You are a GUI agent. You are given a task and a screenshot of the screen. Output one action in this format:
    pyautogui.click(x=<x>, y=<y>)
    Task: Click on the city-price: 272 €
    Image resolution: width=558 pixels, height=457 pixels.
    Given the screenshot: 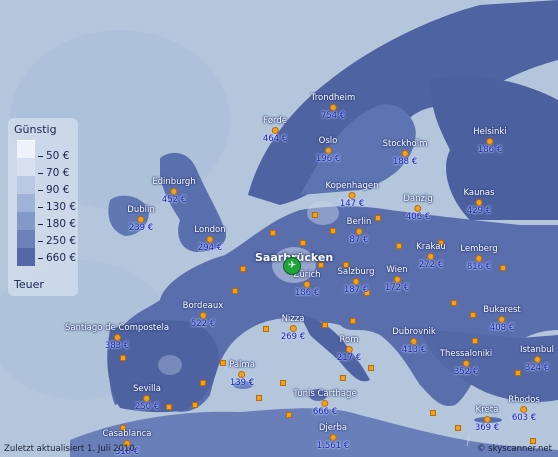 What is the action you would take?
    pyautogui.click(x=431, y=264)
    